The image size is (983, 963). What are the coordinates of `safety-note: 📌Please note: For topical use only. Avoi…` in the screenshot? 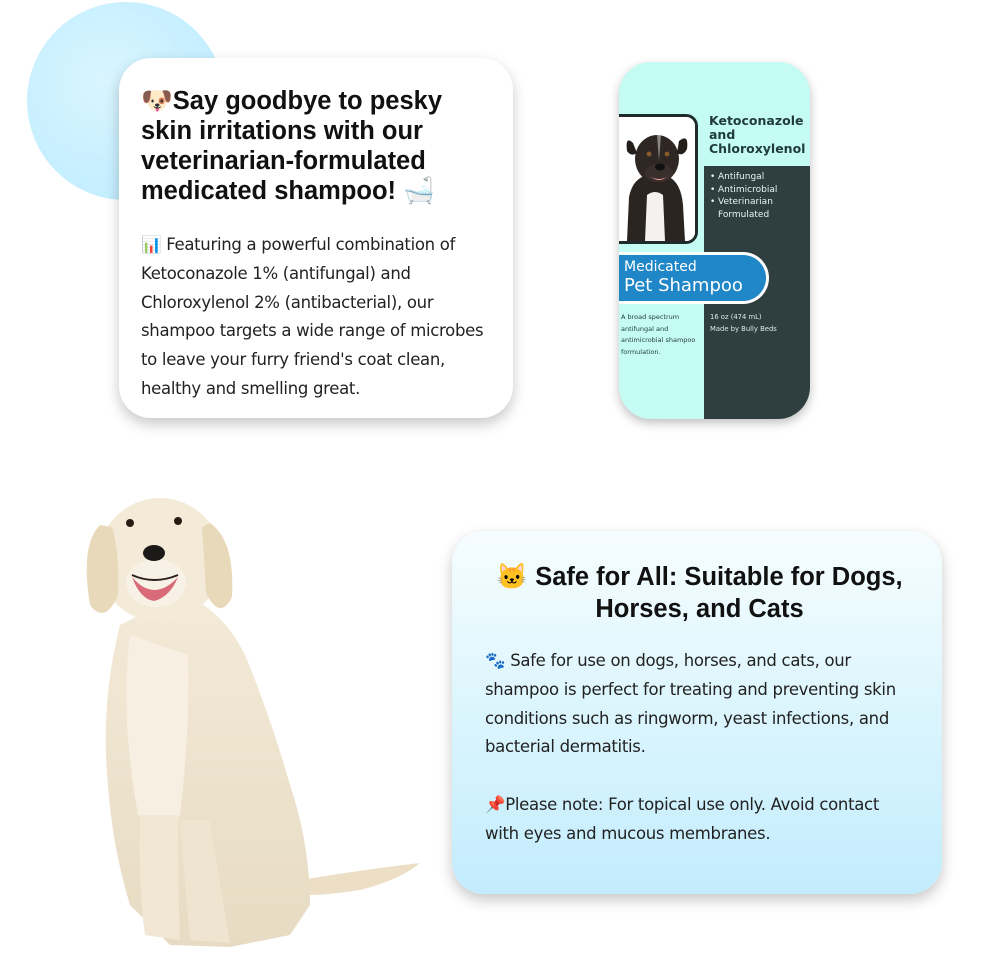 It's located at (682, 818).